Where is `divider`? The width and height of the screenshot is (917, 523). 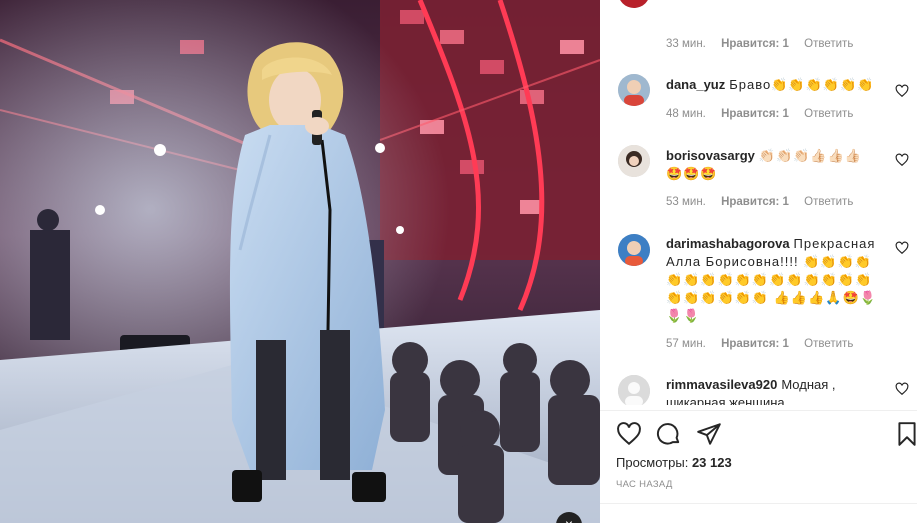
divider is located at coordinates (758, 503).